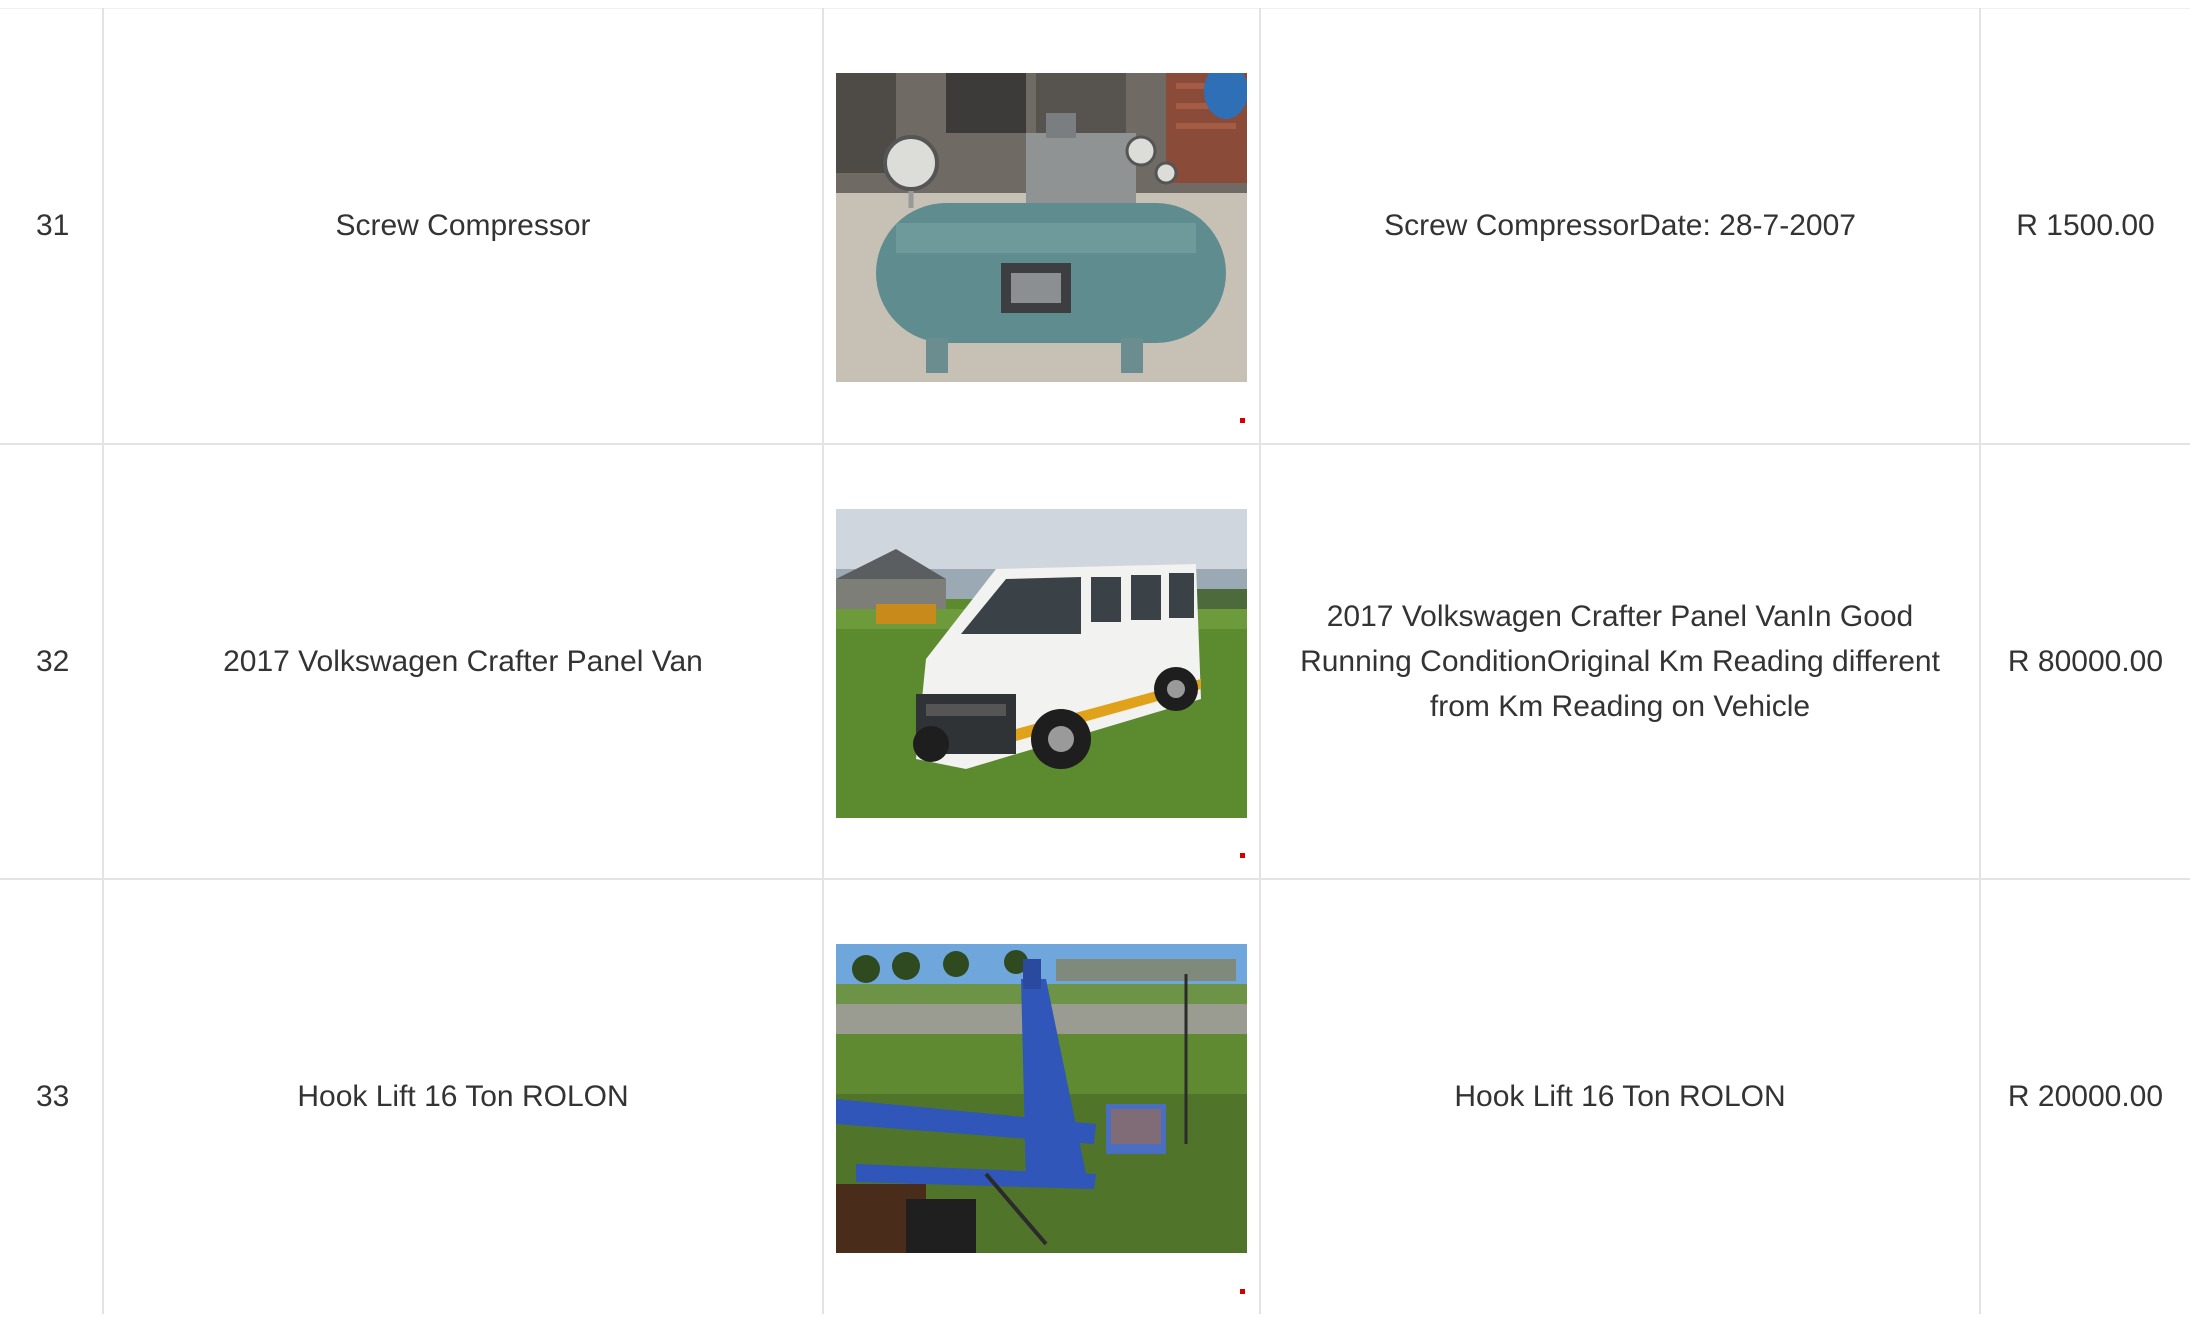 The height and width of the screenshot is (1319, 2190). I want to click on item-description: Screw CompressorDate: 28-7-2007, so click(1620, 226).